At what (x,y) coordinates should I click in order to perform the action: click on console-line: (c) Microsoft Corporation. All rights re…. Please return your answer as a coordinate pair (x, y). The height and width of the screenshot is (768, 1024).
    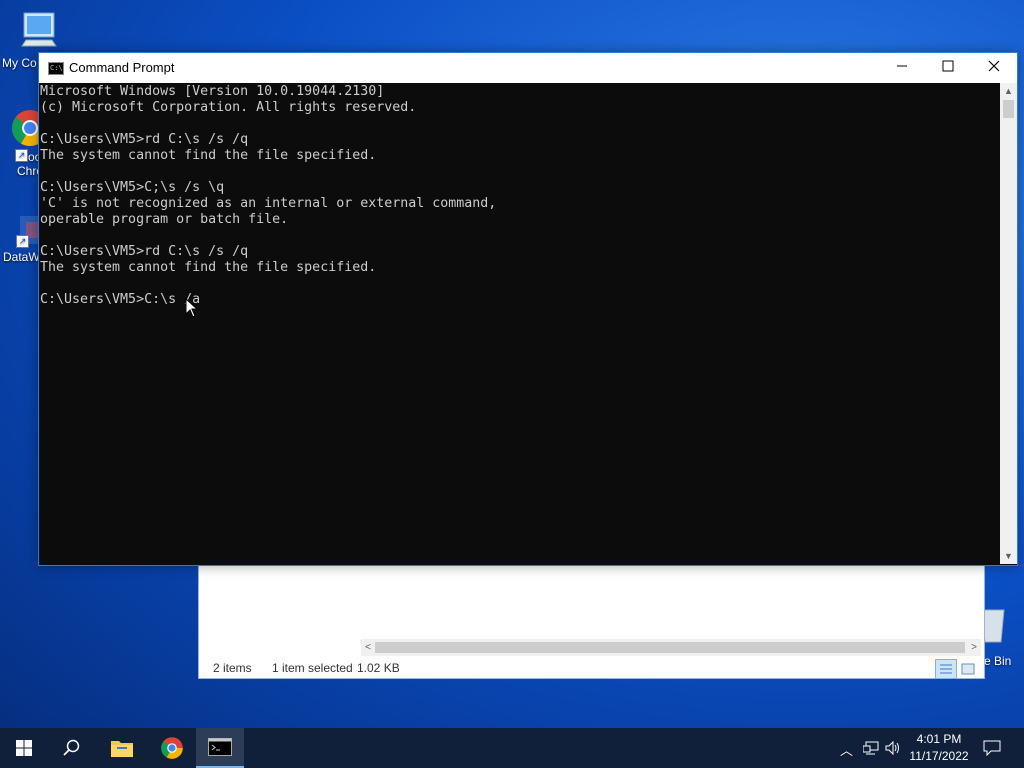
    Looking at the image, I should click on (228, 107).